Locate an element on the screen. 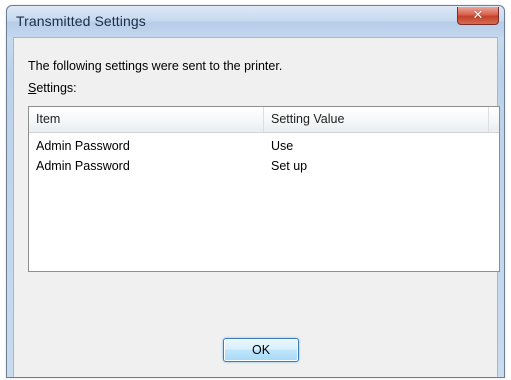  settings-label: Settings: is located at coordinates (52, 88).